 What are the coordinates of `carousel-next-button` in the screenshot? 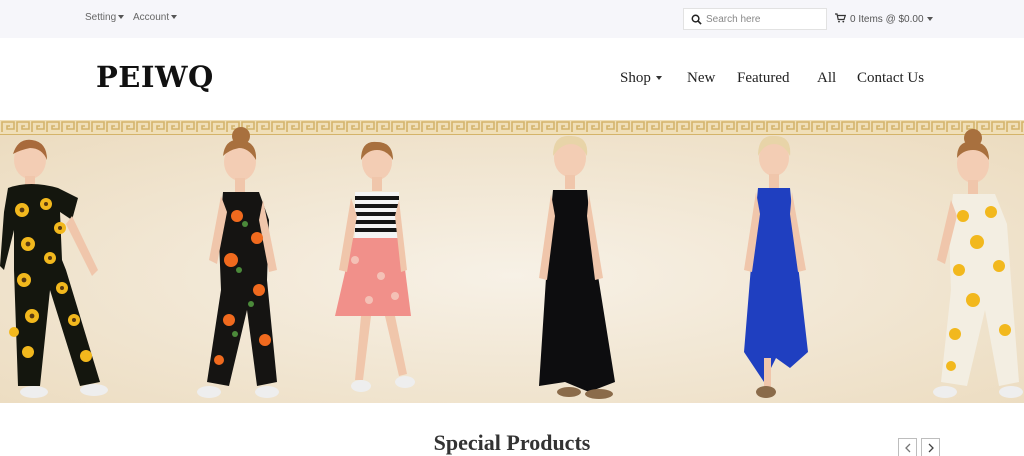 It's located at (930, 447).